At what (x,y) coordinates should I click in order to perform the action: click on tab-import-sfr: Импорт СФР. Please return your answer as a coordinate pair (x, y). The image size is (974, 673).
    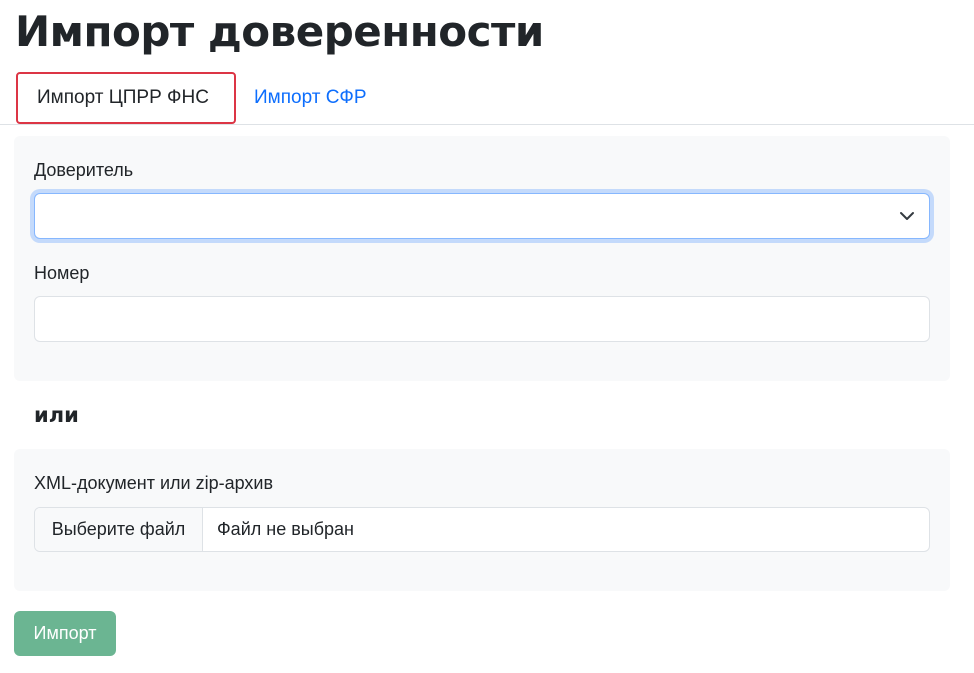
    Looking at the image, I should click on (310, 98).